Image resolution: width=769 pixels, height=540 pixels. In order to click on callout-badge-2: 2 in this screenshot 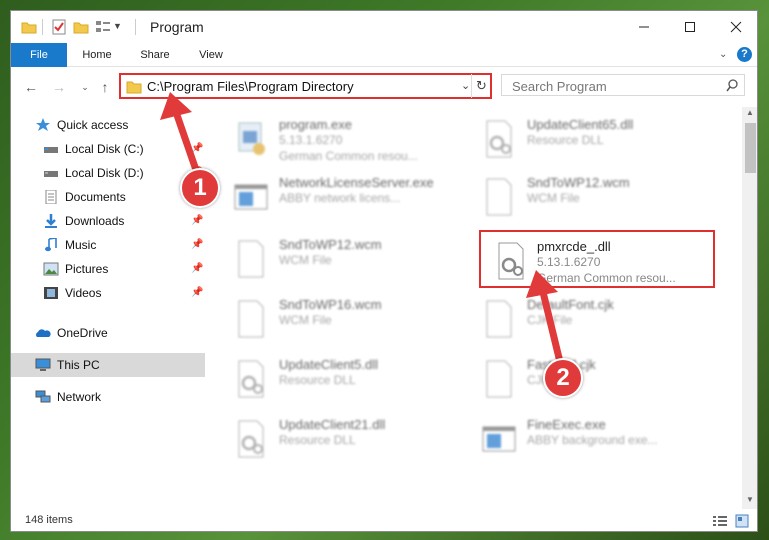, I will do `click(563, 378)`.